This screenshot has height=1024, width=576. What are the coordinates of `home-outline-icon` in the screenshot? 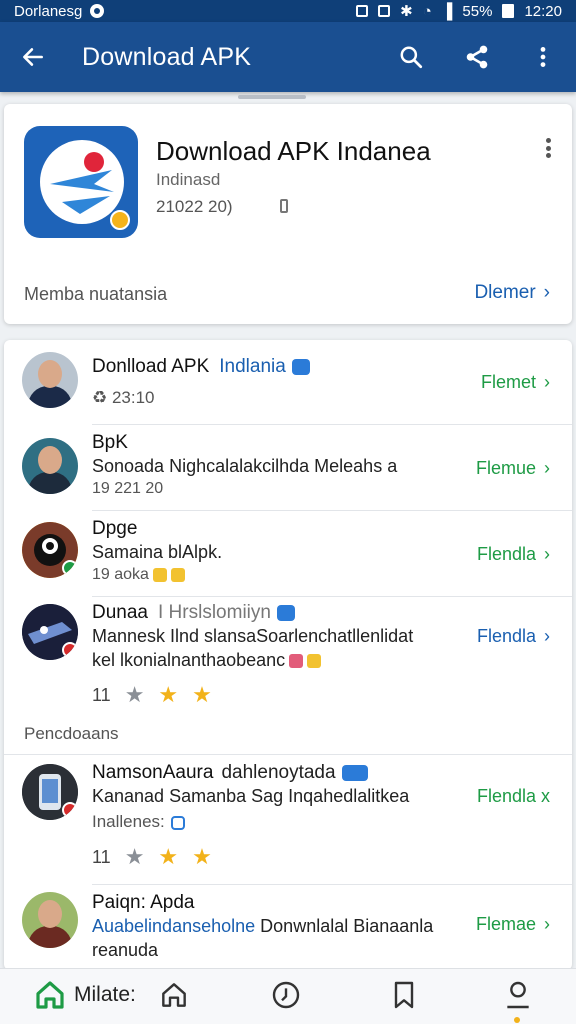 It's located at (174, 995).